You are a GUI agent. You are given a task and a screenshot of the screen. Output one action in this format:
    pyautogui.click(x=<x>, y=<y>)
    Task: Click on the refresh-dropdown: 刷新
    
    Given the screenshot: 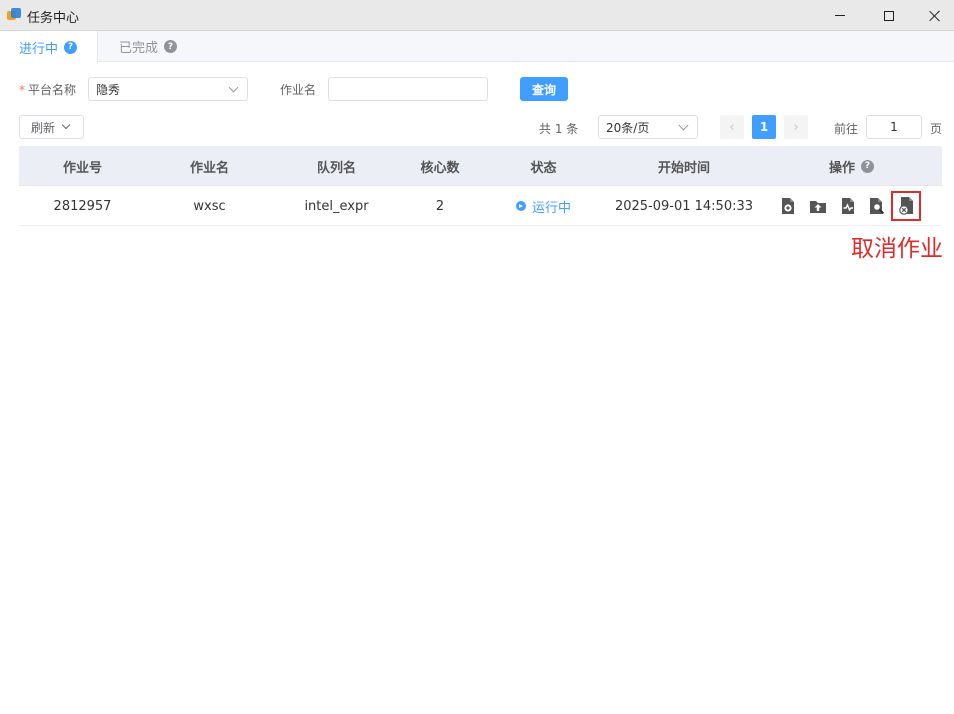 What is the action you would take?
    pyautogui.click(x=51, y=127)
    